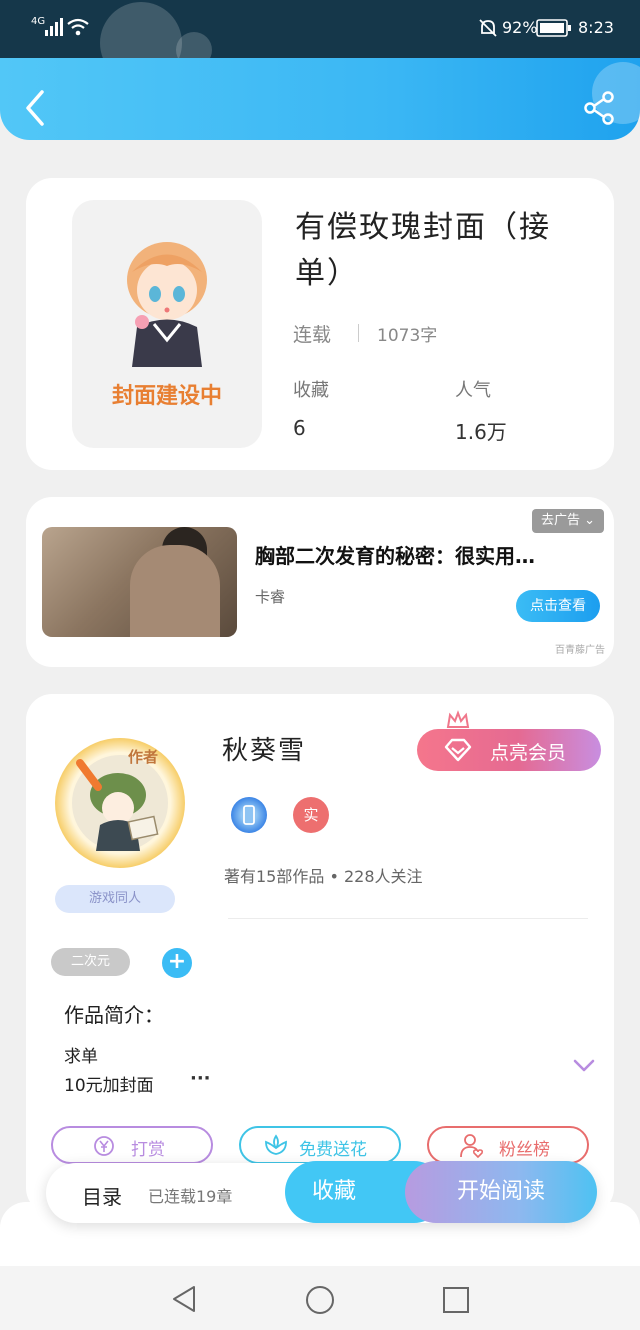  What do you see at coordinates (190, 1196) in the screenshot?
I see `chapter-count: 已连载19章` at bounding box center [190, 1196].